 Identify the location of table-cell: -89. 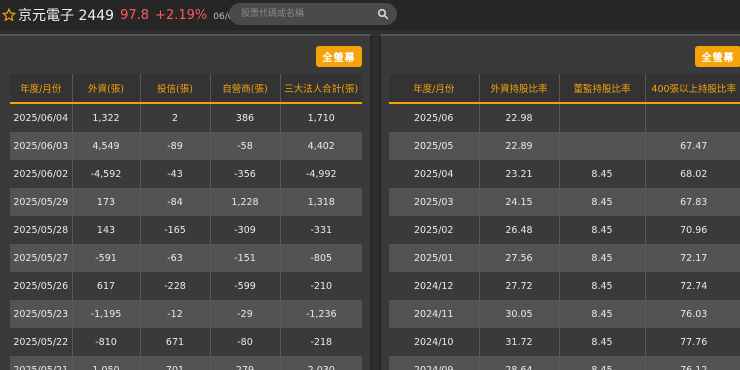
(175, 146).